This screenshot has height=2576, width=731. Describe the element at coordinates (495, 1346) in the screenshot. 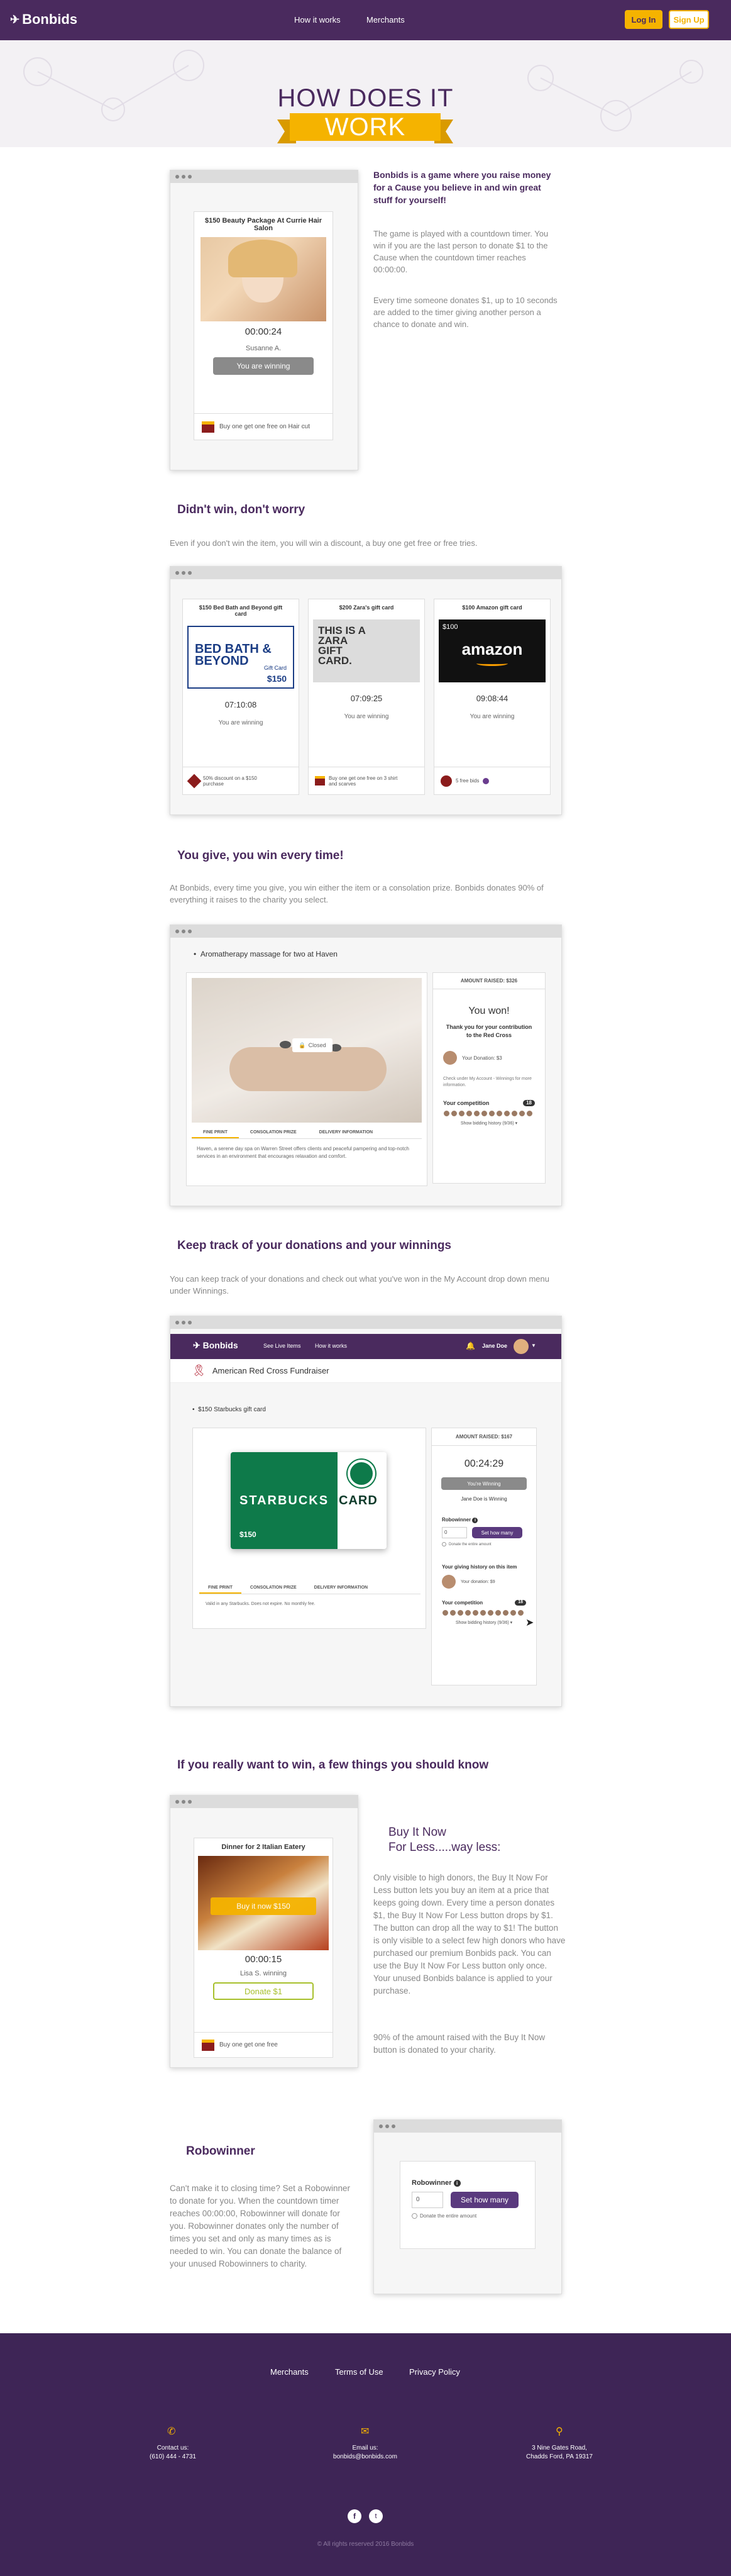

I see `user-name: Jane Doe` at that location.